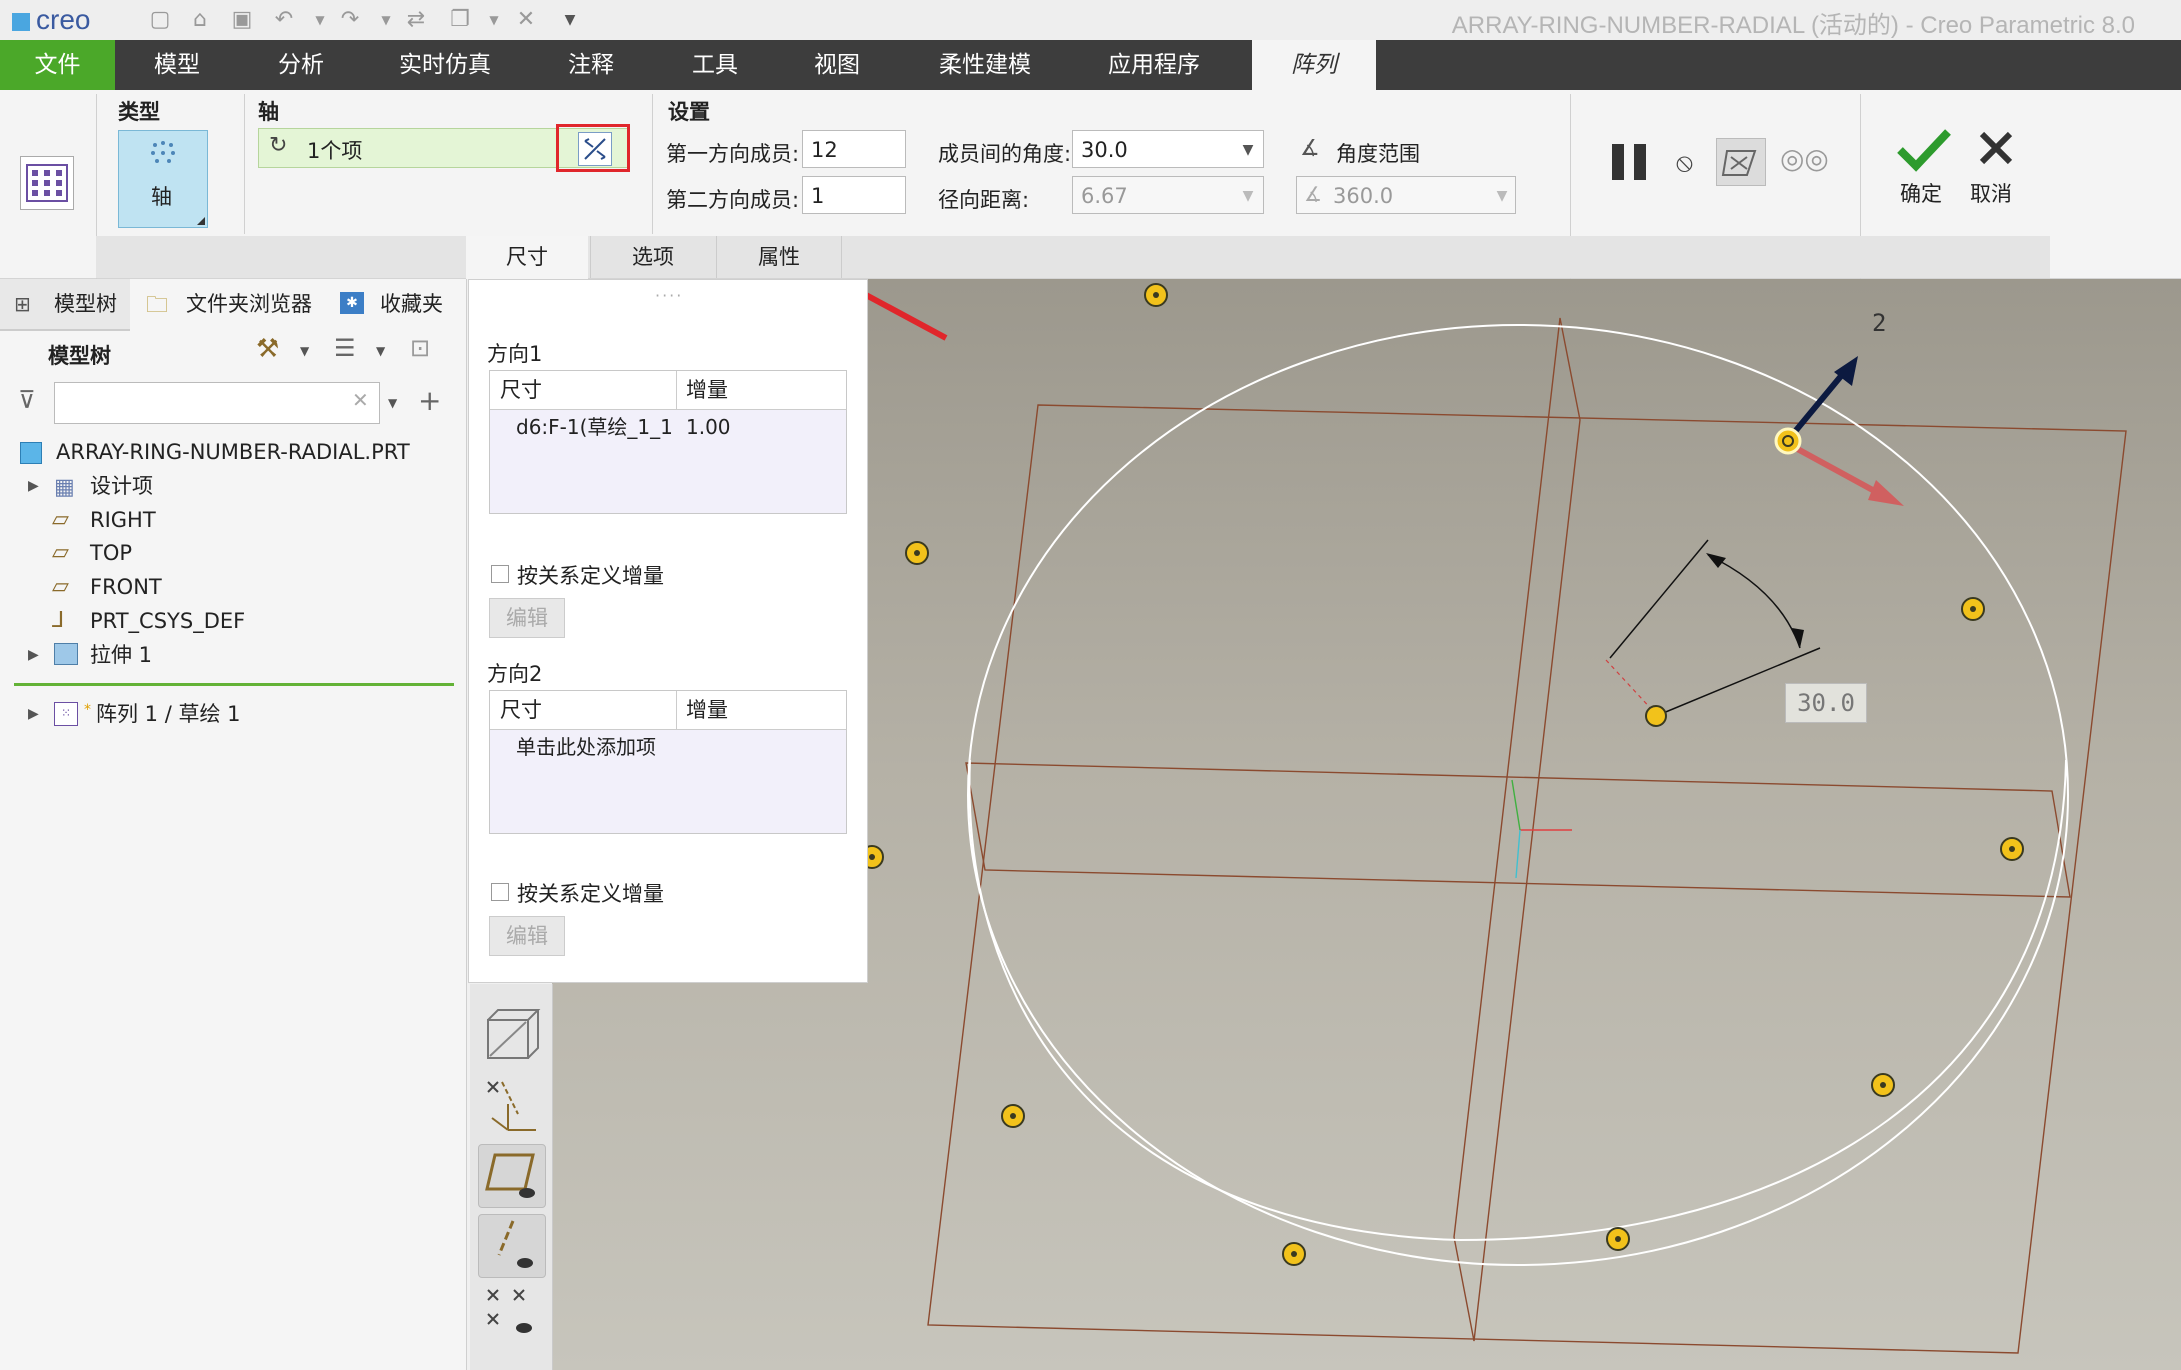 This screenshot has height=1370, width=2181. I want to click on pause-icon, so click(1629, 162).